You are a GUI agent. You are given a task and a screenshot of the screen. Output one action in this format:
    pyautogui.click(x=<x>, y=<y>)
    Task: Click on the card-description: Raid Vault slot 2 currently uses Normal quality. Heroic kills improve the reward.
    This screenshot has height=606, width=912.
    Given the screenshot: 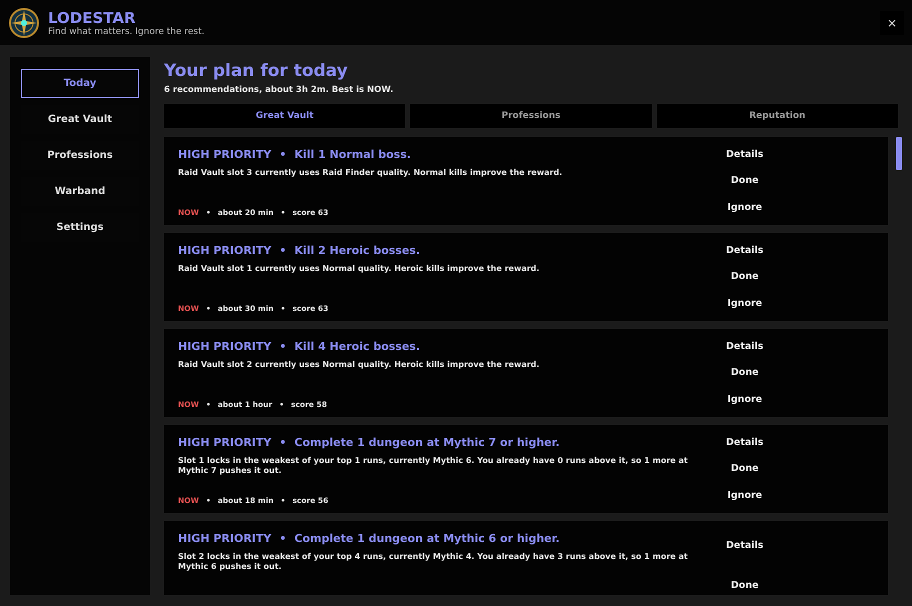 What is the action you would take?
    pyautogui.click(x=359, y=365)
    